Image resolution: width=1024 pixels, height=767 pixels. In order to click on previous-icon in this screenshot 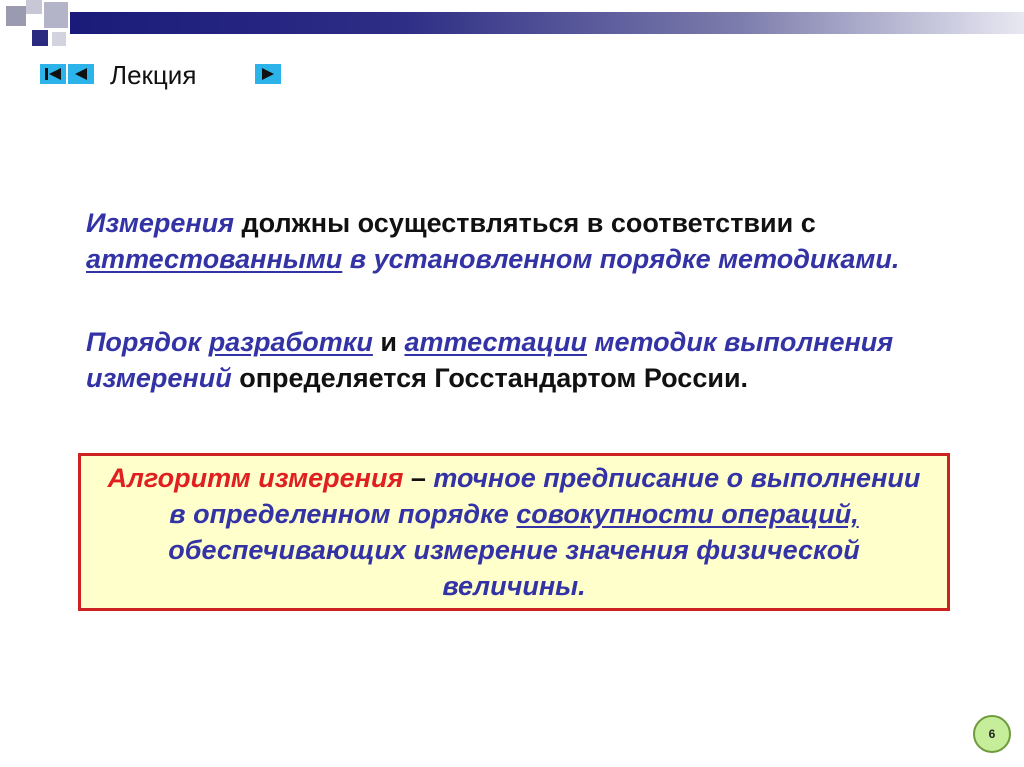, I will do `click(81, 74)`.